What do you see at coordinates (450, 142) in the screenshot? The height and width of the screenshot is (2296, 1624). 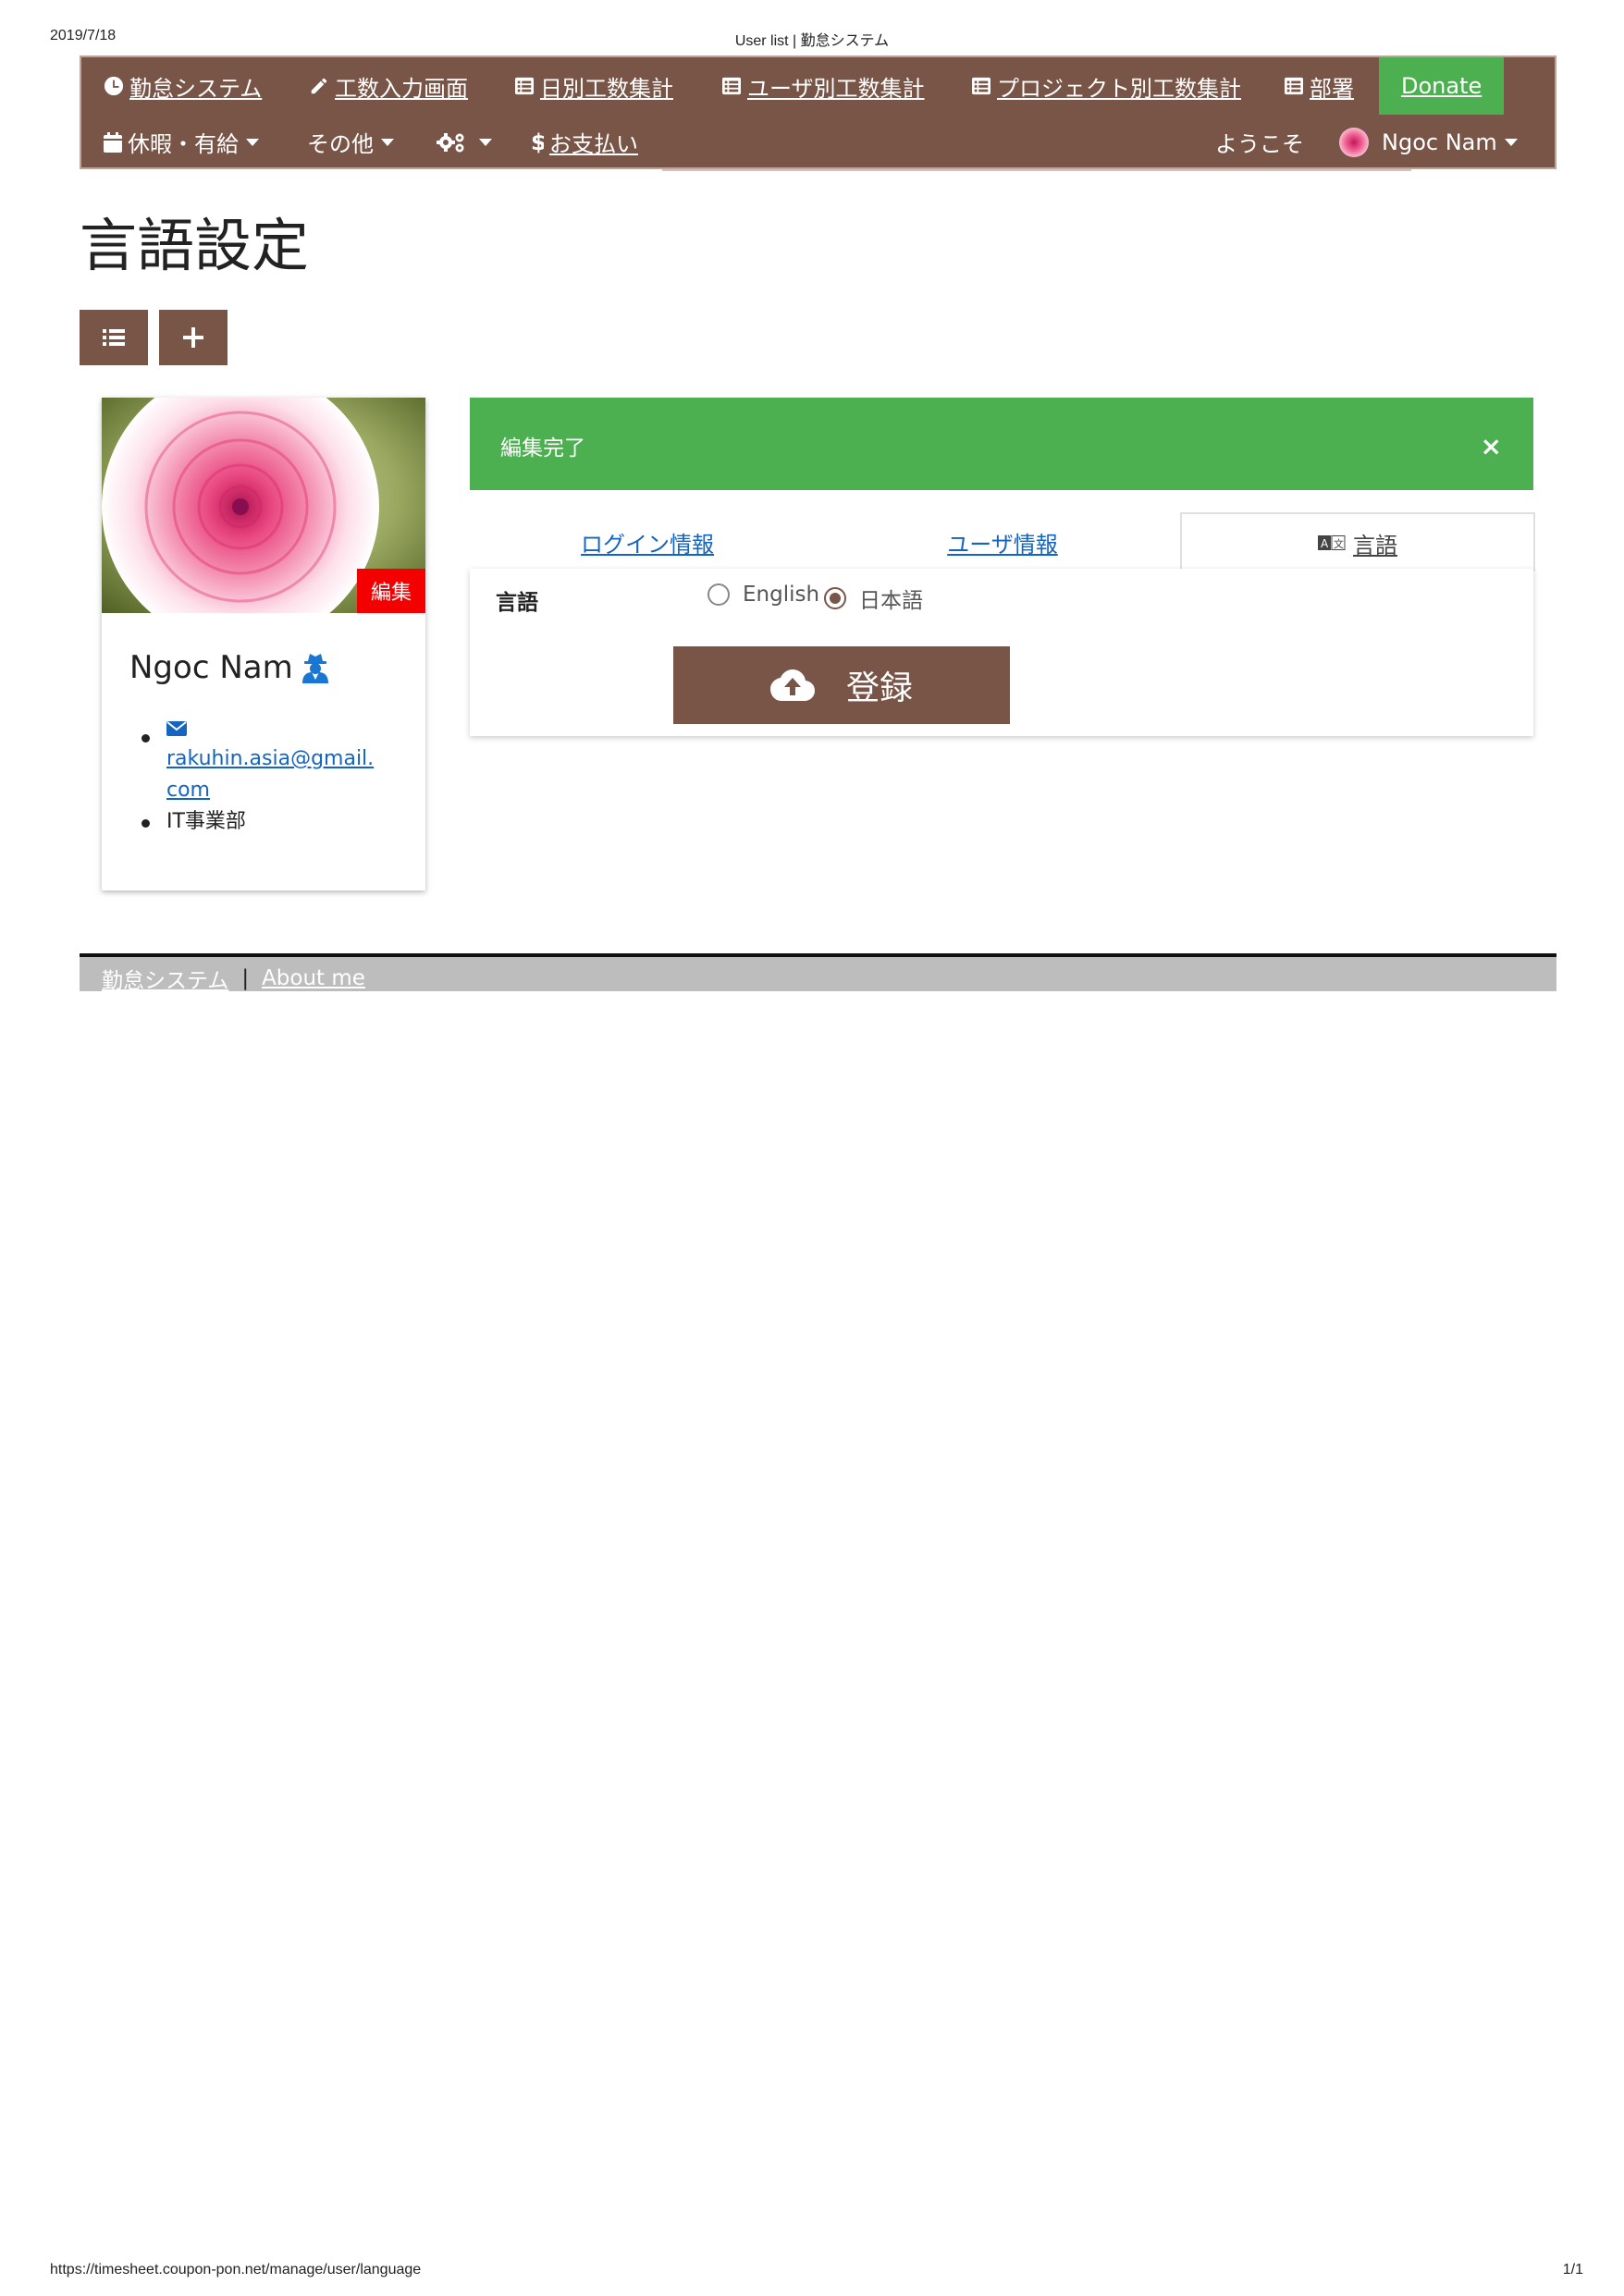 I see `cogs-icon` at bounding box center [450, 142].